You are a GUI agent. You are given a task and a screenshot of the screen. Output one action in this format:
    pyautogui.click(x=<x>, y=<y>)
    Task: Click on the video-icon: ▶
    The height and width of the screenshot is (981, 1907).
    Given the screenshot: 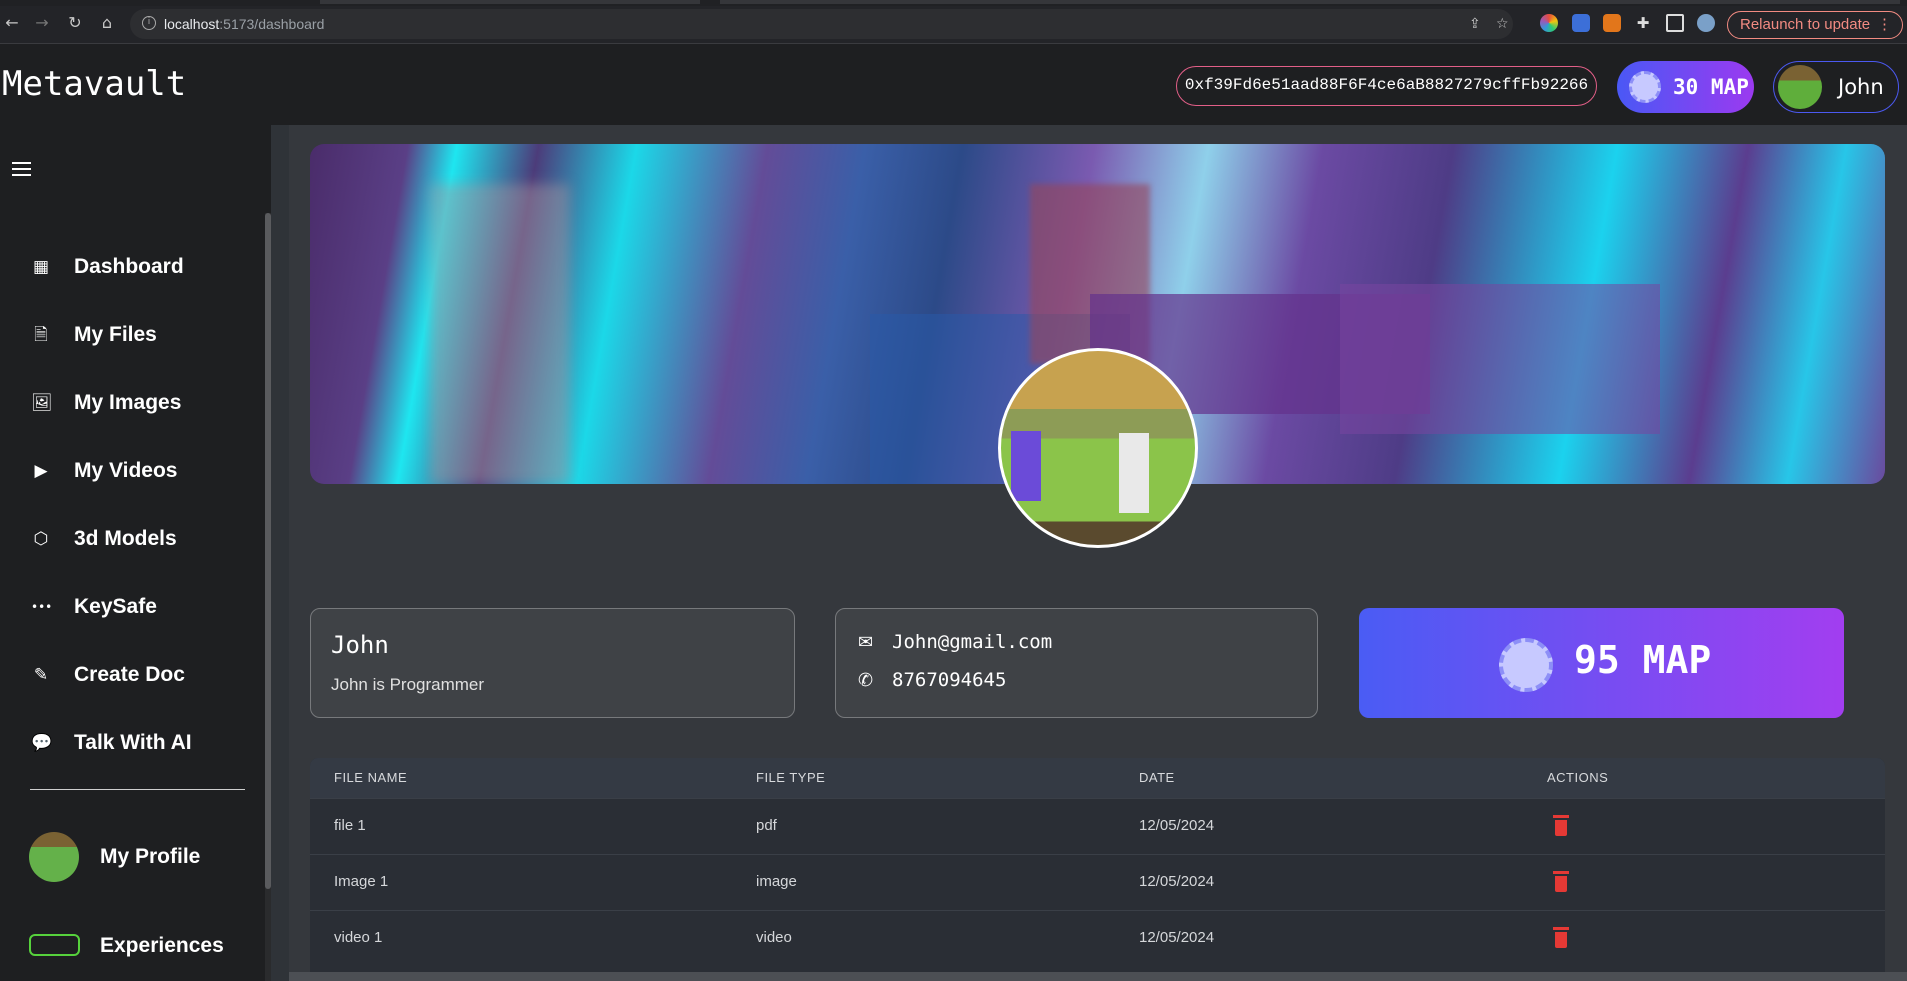 What is the action you would take?
    pyautogui.click(x=41, y=471)
    